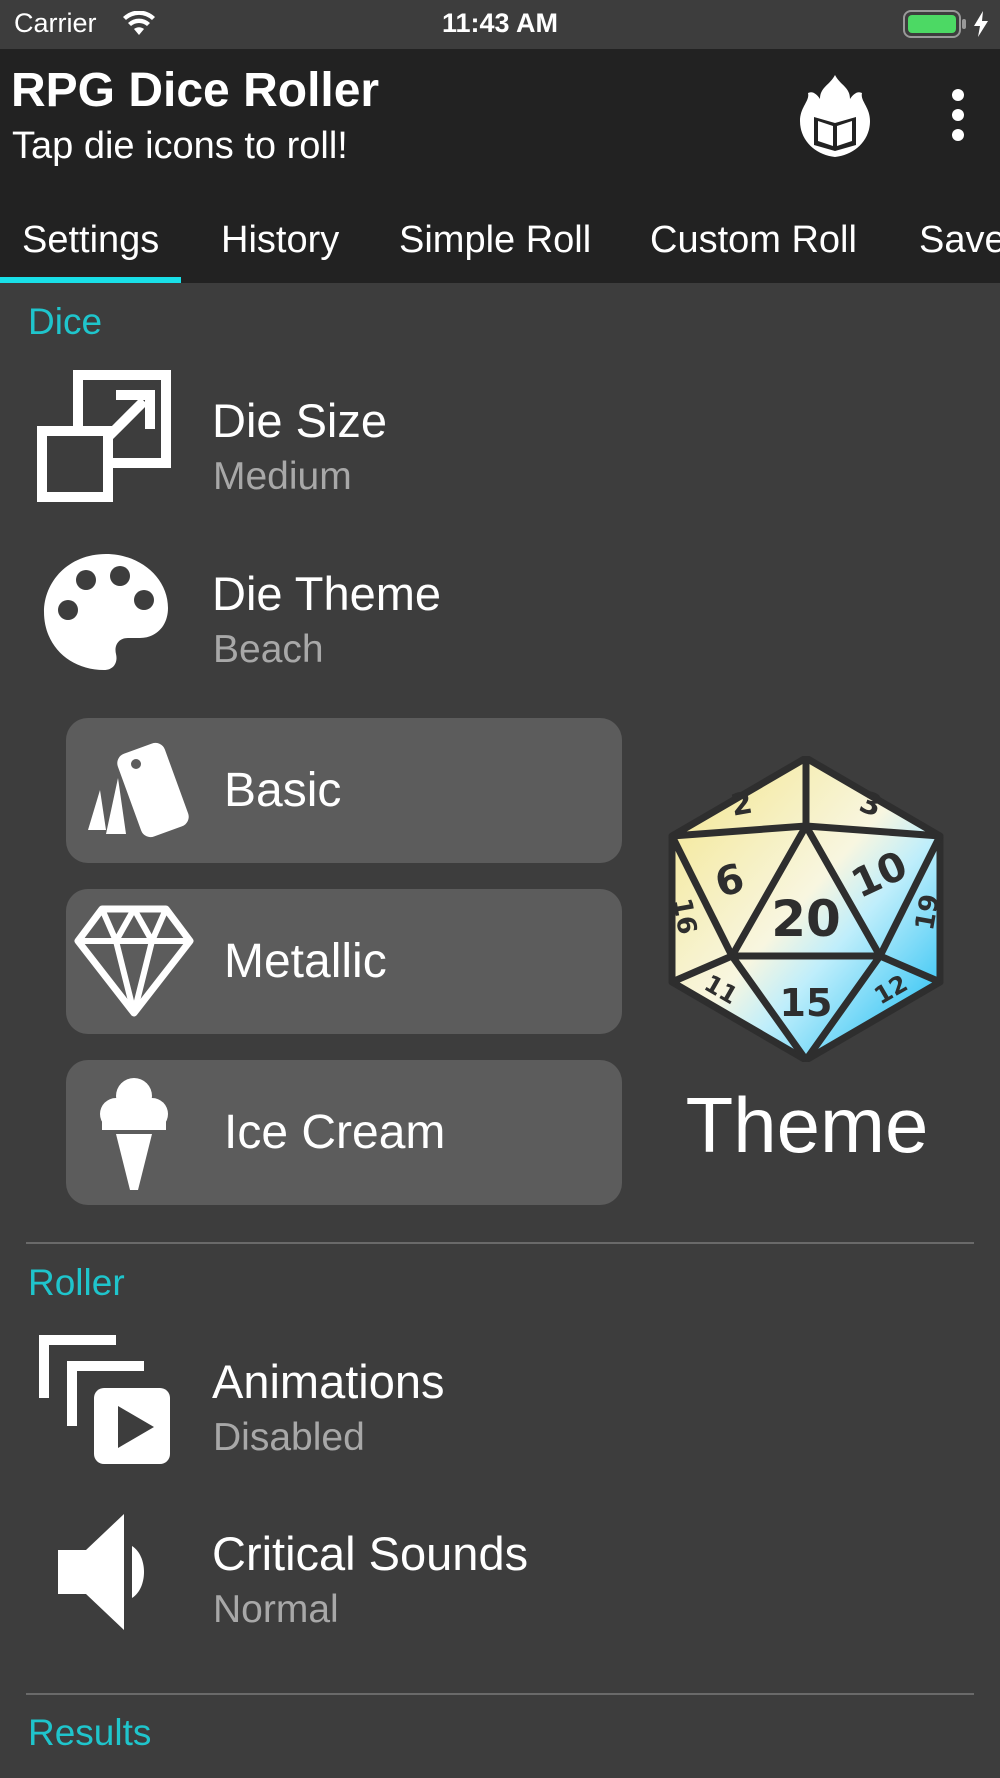 The image size is (1000, 1778). I want to click on theme-basic-label: Basic, so click(283, 790).